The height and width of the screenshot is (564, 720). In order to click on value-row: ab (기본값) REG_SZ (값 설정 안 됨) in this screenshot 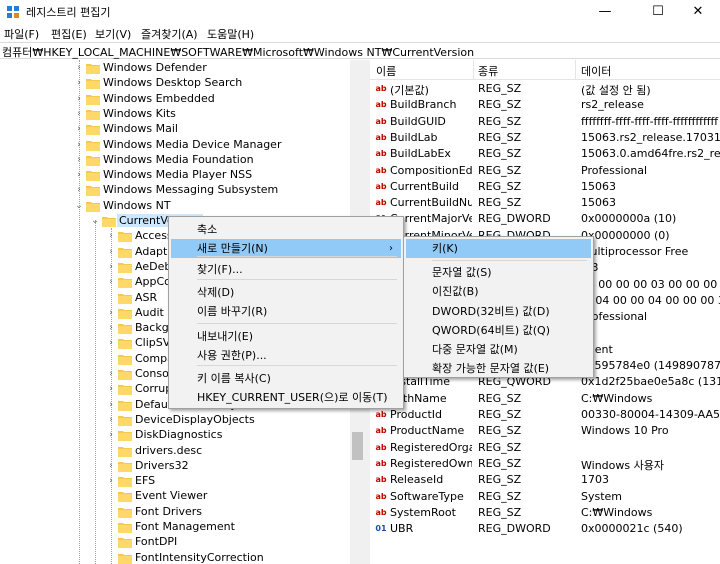, I will do `click(545, 89)`.